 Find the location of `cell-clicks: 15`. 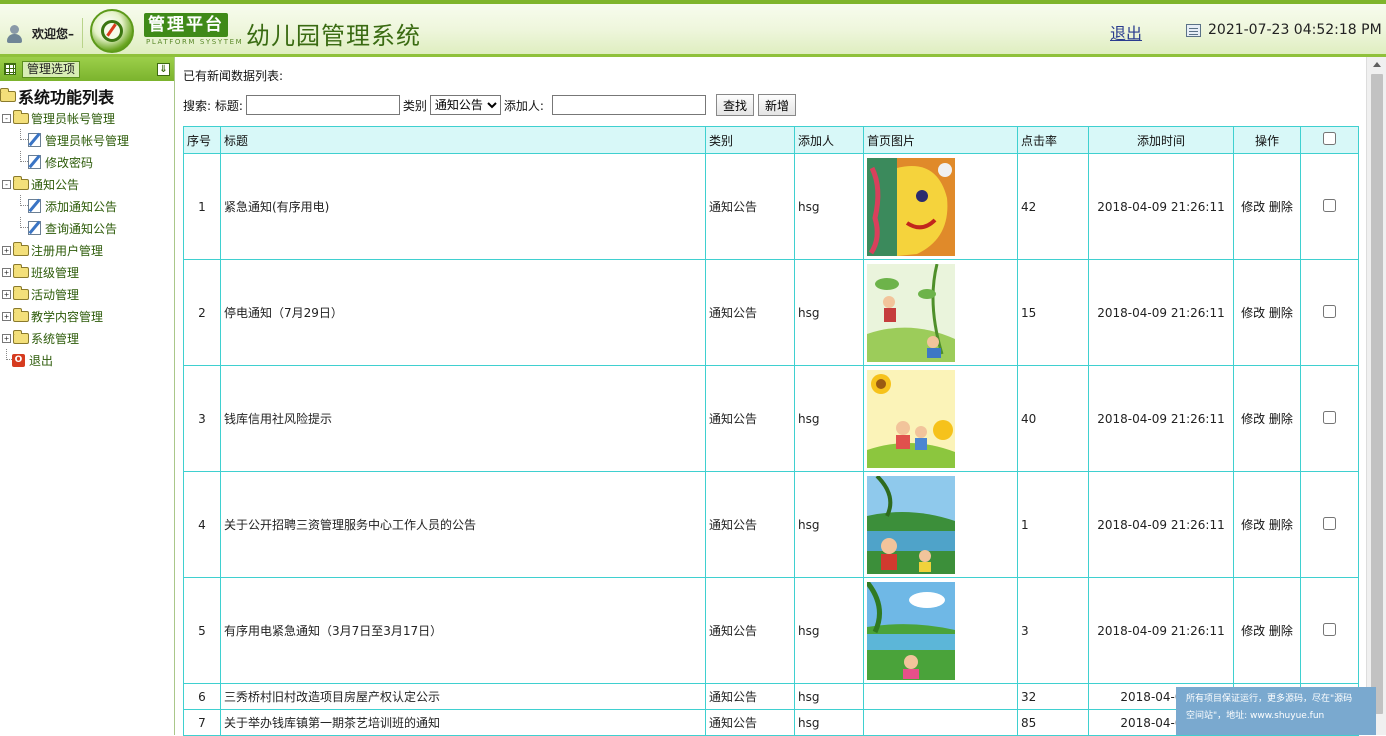

cell-clicks: 15 is located at coordinates (1053, 312).